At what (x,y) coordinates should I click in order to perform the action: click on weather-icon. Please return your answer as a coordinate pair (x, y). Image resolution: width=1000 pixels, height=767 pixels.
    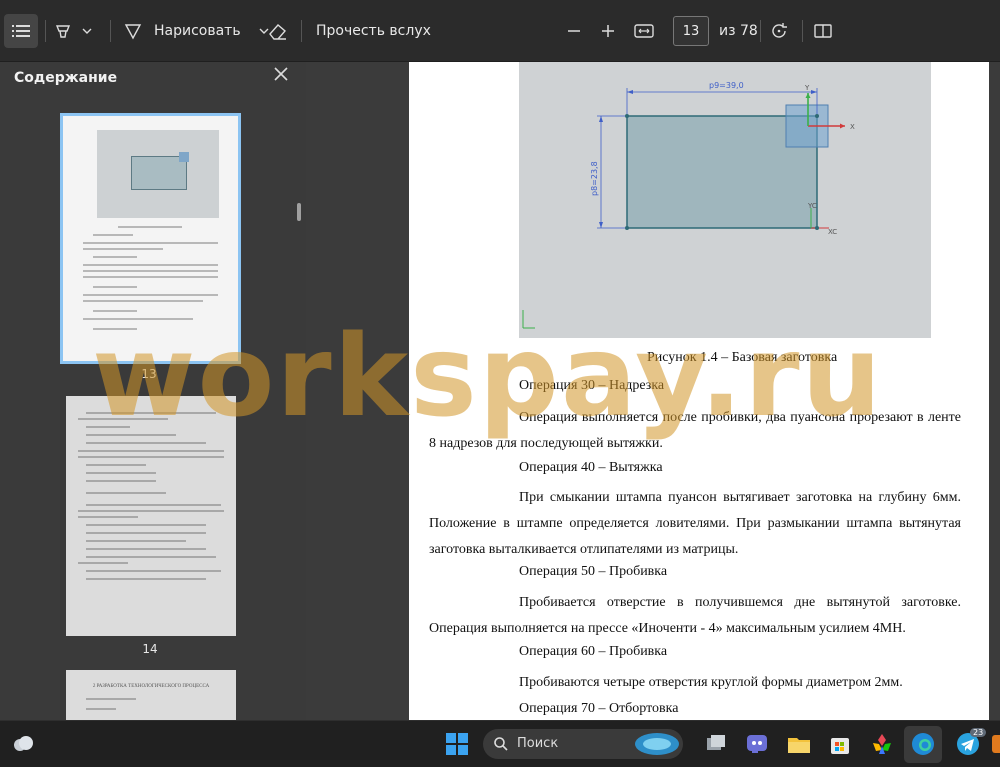
    Looking at the image, I should click on (23, 744).